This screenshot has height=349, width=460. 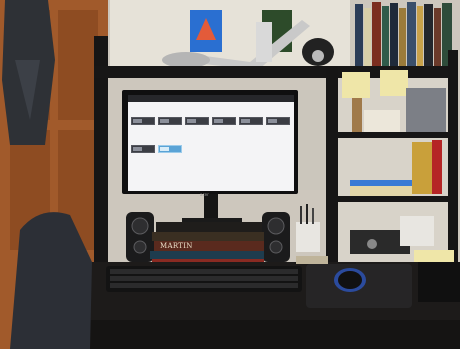 I want to click on monitor-brand-logo: acer, so click(x=204, y=194).